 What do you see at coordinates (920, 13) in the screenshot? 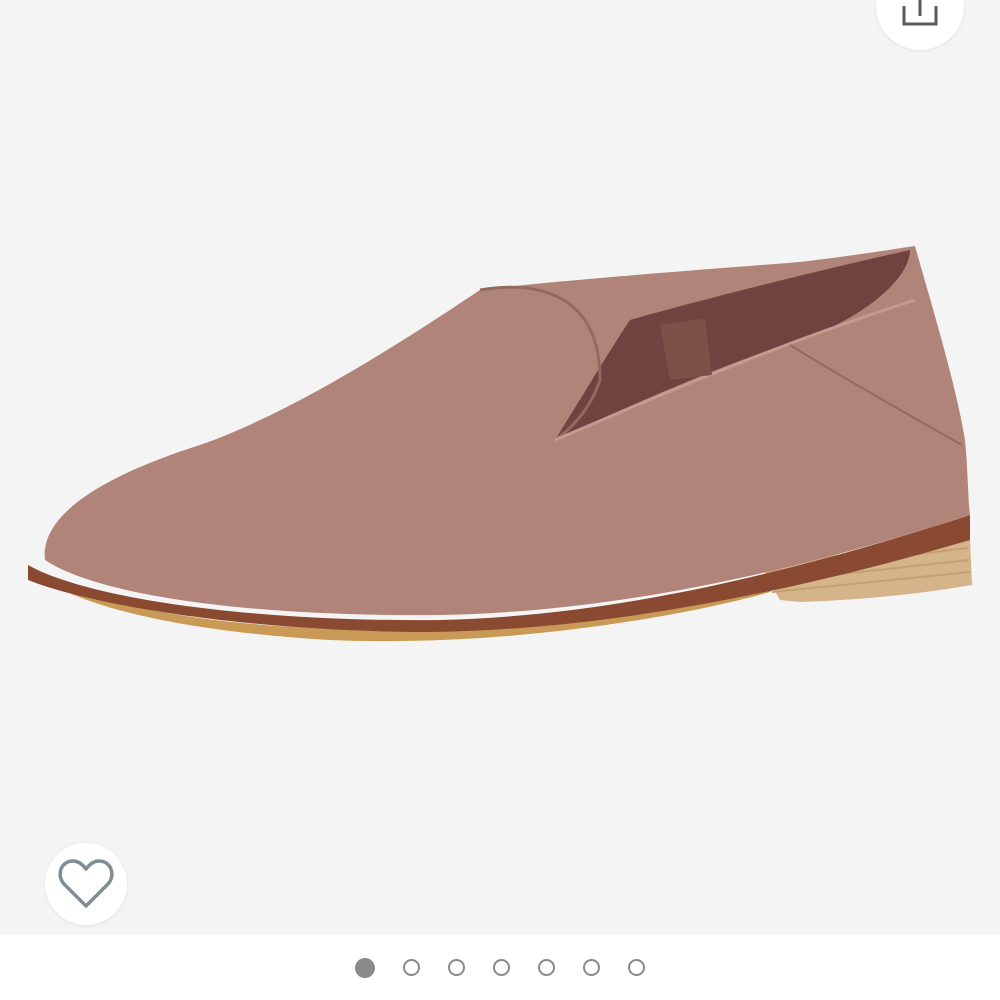
I see `share-icon` at bounding box center [920, 13].